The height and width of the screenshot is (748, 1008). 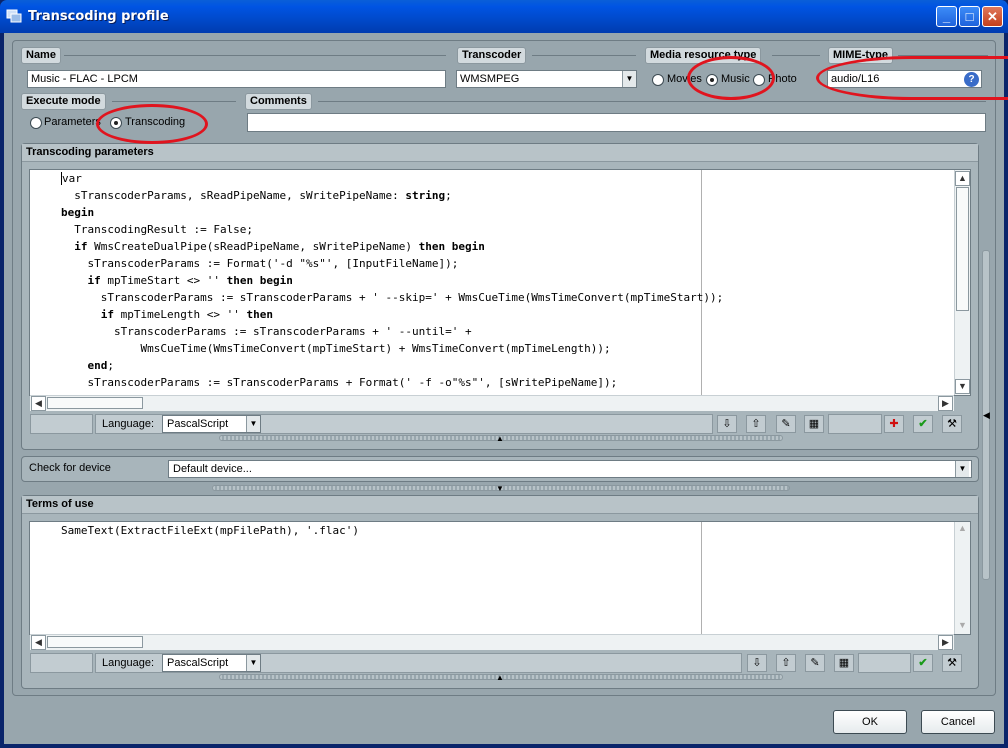 What do you see at coordinates (490, 79) in the screenshot?
I see `transcoder-value: WMSMPEG` at bounding box center [490, 79].